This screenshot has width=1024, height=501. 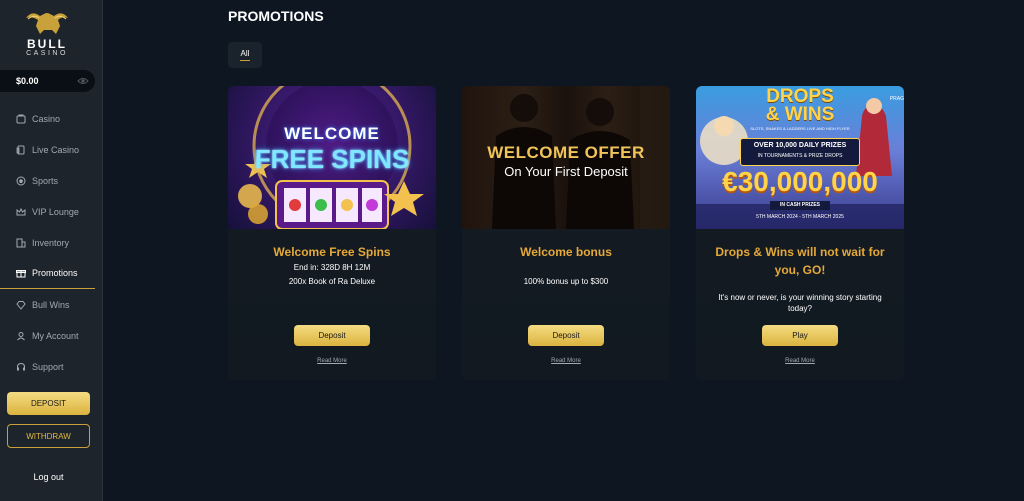 I want to click on sidebar-item-label: Inventory, so click(x=51, y=242).